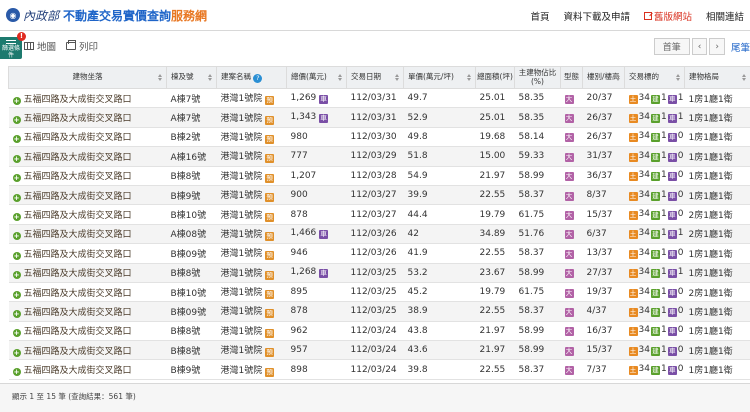 Image resolution: width=750 pixels, height=412 pixels. Describe the element at coordinates (537, 117) in the screenshot. I see `cell-ratio: 58.35` at that location.